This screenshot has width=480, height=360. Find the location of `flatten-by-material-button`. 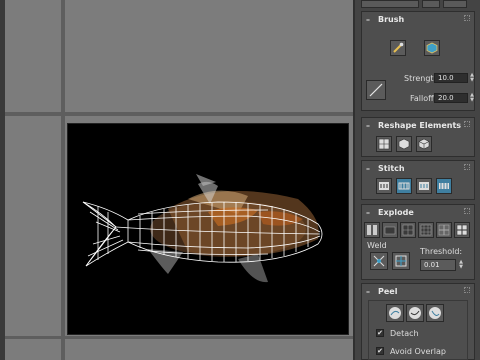

flatten-by-material-button is located at coordinates (444, 230).